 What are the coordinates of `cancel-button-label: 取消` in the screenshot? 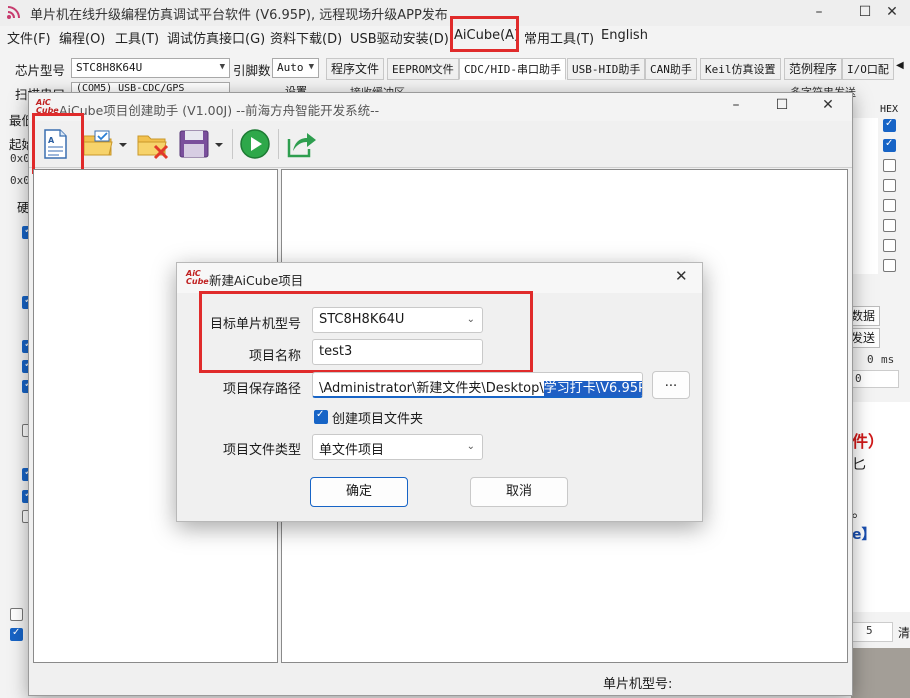 It's located at (518, 491).